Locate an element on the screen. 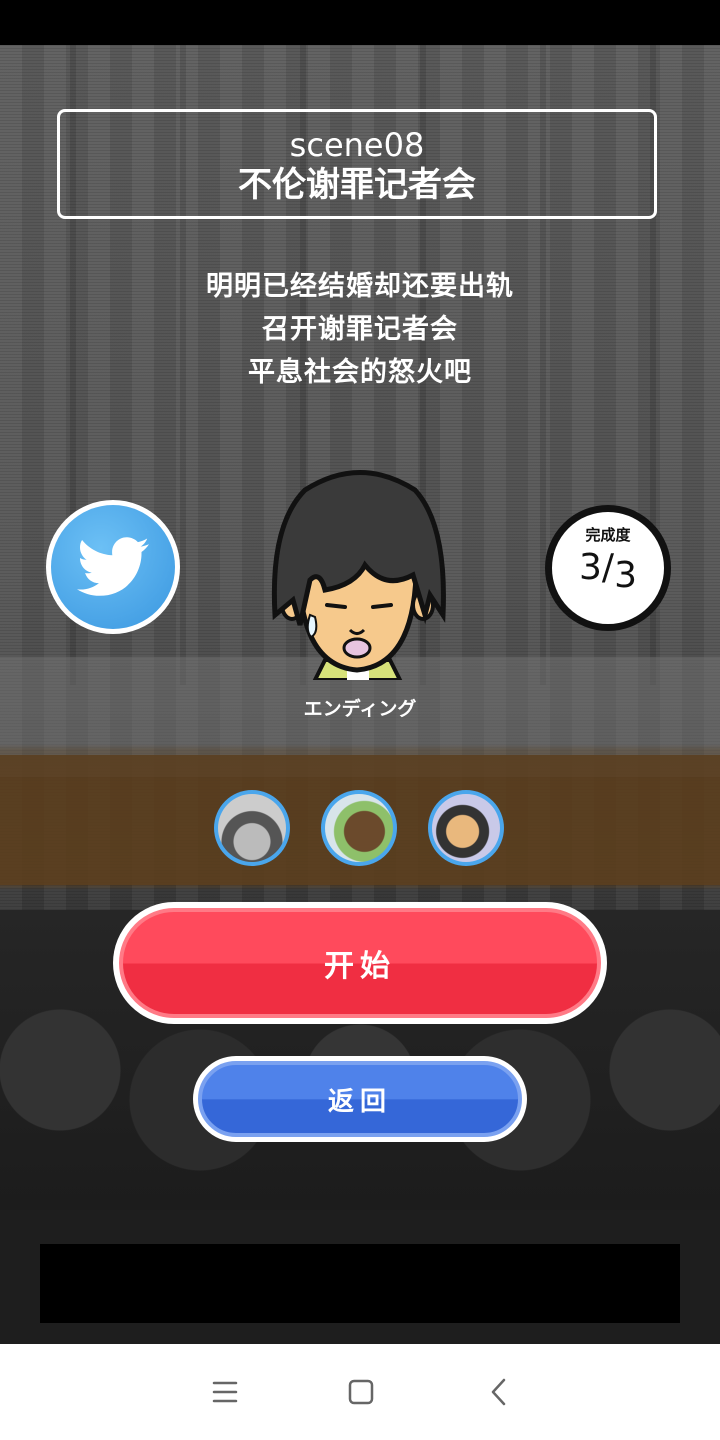 Image resolution: width=720 pixels, height=1440 pixels. ad-banner is located at coordinates (360, 1283).